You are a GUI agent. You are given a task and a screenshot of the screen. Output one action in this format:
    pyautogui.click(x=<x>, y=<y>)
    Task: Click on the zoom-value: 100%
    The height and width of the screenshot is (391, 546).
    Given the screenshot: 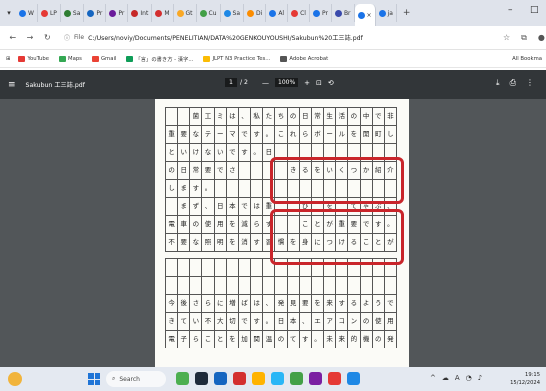 What is the action you would take?
    pyautogui.click(x=287, y=82)
    